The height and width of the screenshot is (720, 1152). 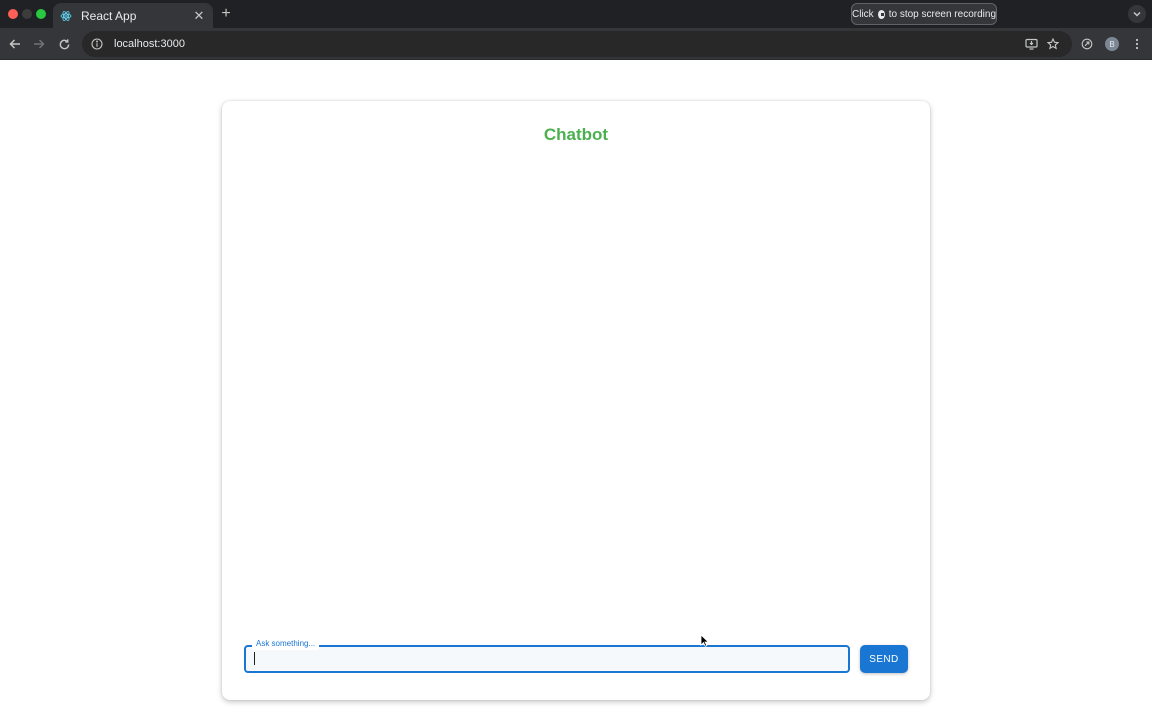 What do you see at coordinates (863, 14) in the screenshot?
I see `recording-notice-prefix: Click` at bounding box center [863, 14].